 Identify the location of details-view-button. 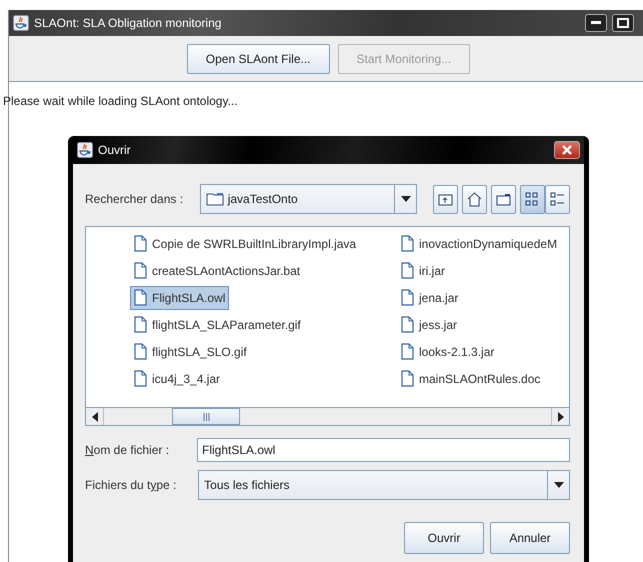
(557, 199).